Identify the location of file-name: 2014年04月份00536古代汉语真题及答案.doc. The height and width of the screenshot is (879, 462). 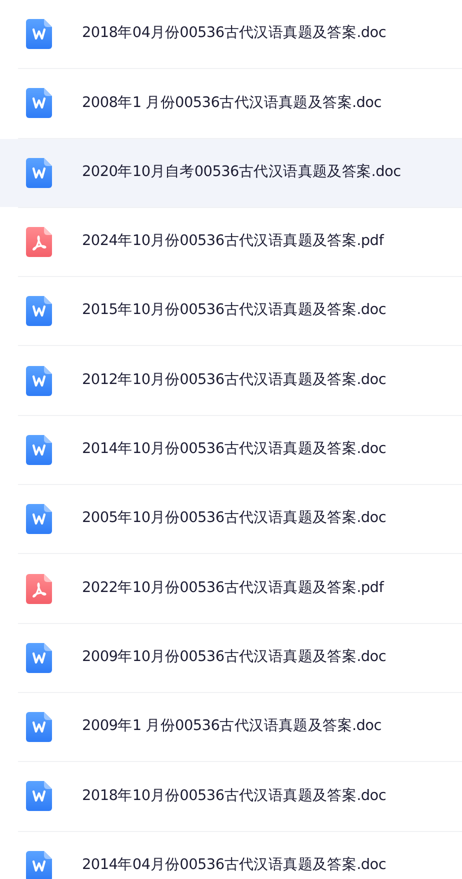
(234, 865).